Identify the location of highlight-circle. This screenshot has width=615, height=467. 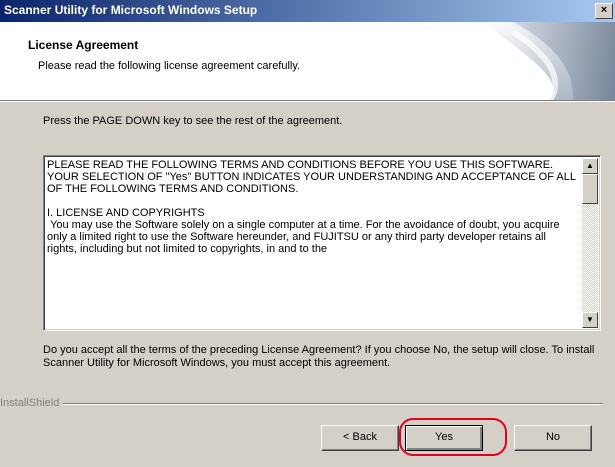
(453, 437).